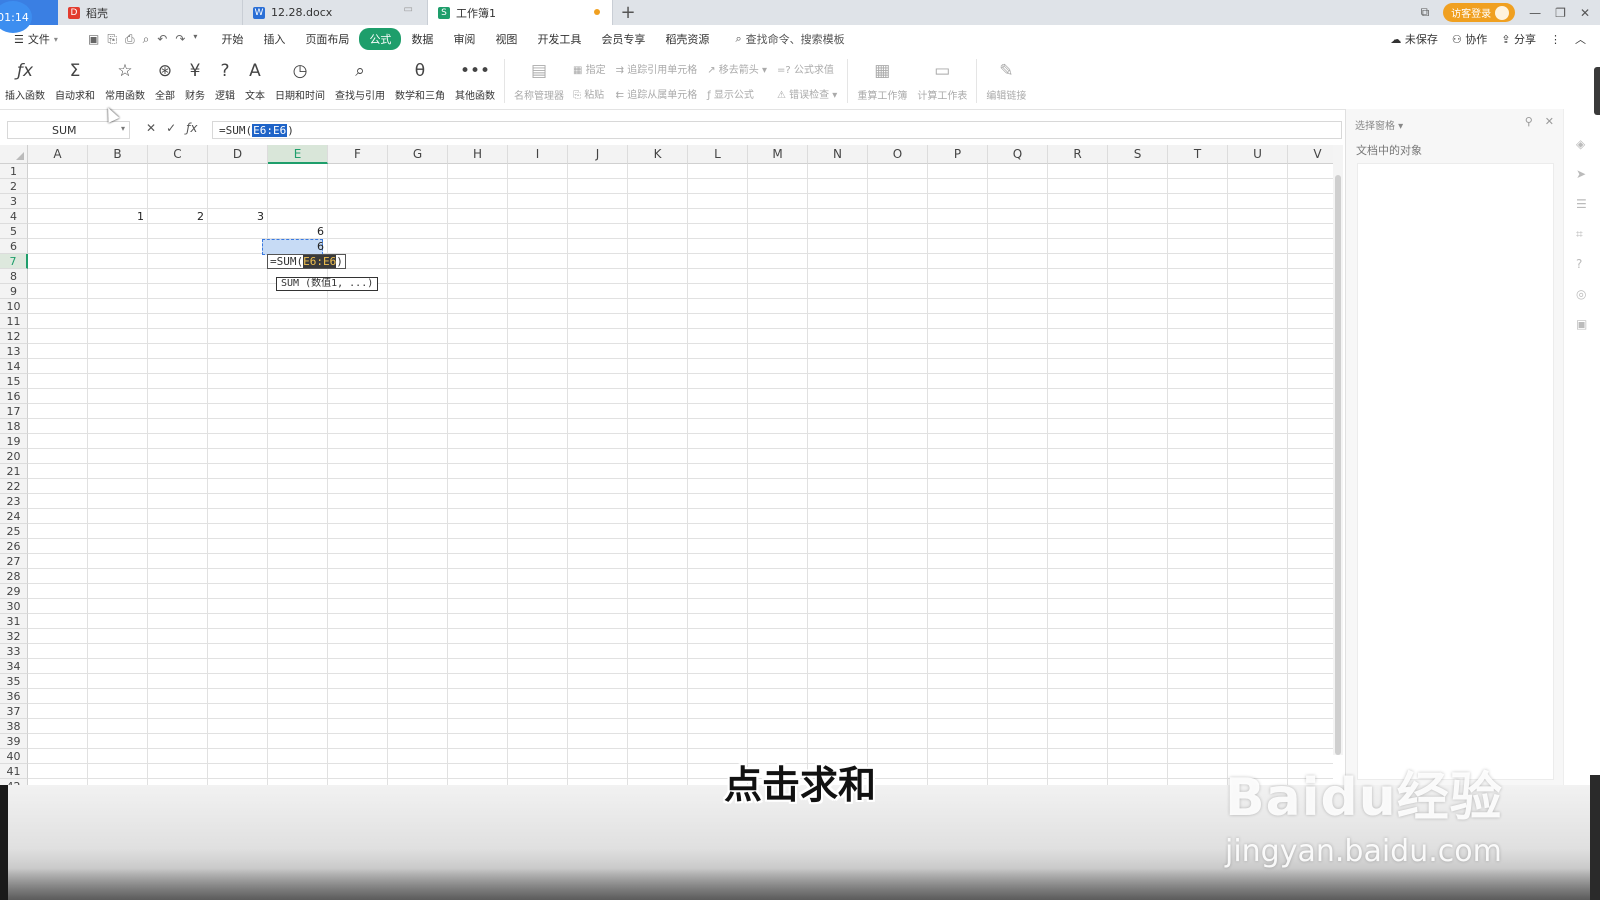 Image resolution: width=1600 pixels, height=900 pixels. Describe the element at coordinates (1555, 39) in the screenshot. I see `more-icon: ⋮` at that location.